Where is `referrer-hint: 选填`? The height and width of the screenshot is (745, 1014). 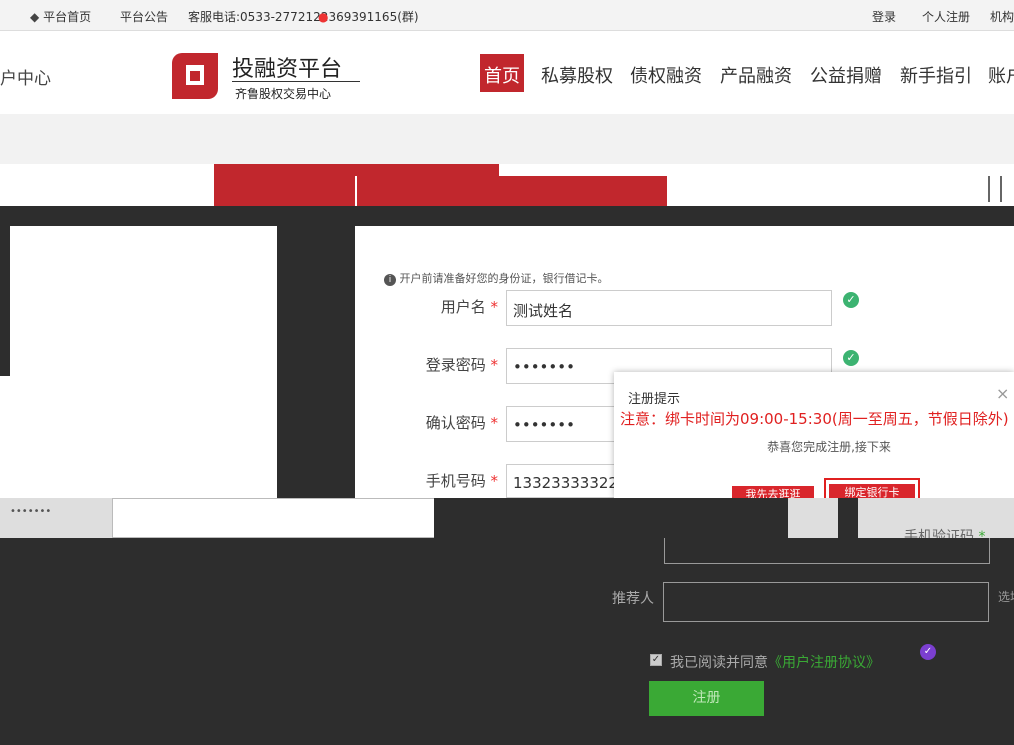
referrer-hint: 选填 is located at coordinates (1006, 597).